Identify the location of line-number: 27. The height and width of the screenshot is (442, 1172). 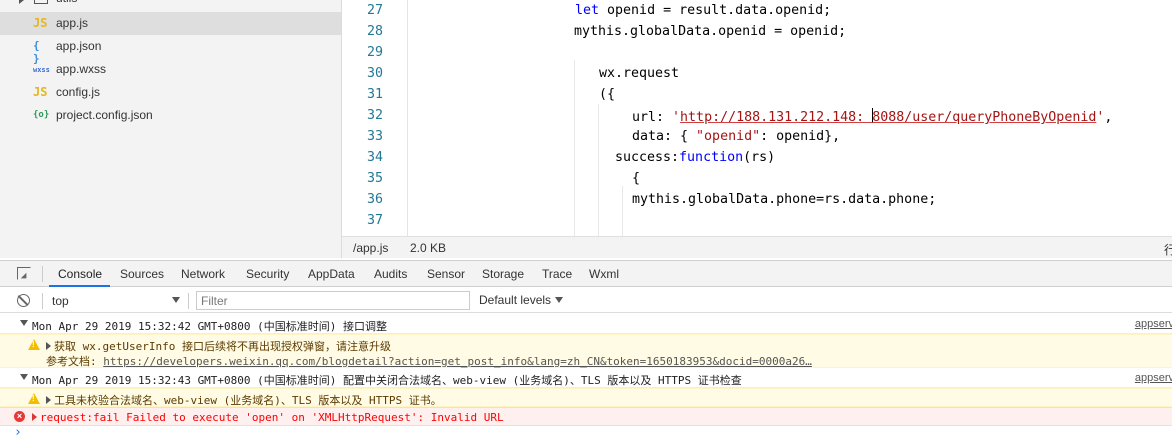
(374, 10).